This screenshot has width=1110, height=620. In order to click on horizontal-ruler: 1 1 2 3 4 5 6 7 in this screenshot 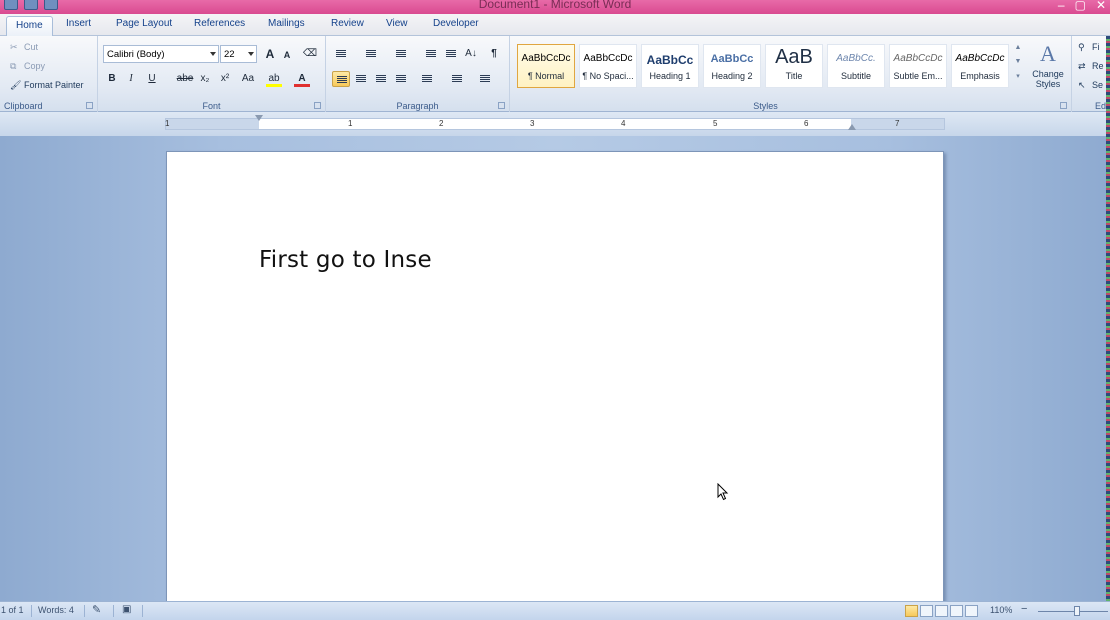, I will do `click(555, 122)`.